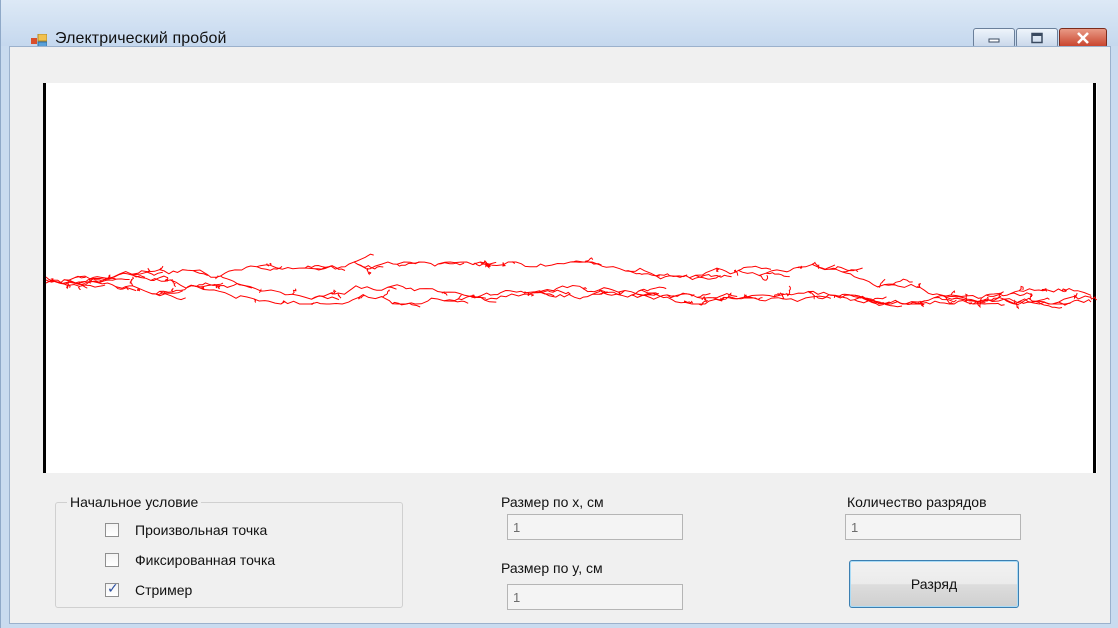  I want to click on maximize-button, so click(1037, 38).